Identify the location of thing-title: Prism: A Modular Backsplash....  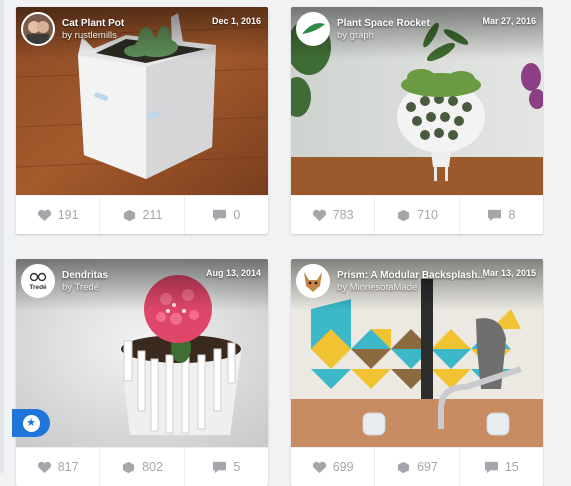
(411, 275).